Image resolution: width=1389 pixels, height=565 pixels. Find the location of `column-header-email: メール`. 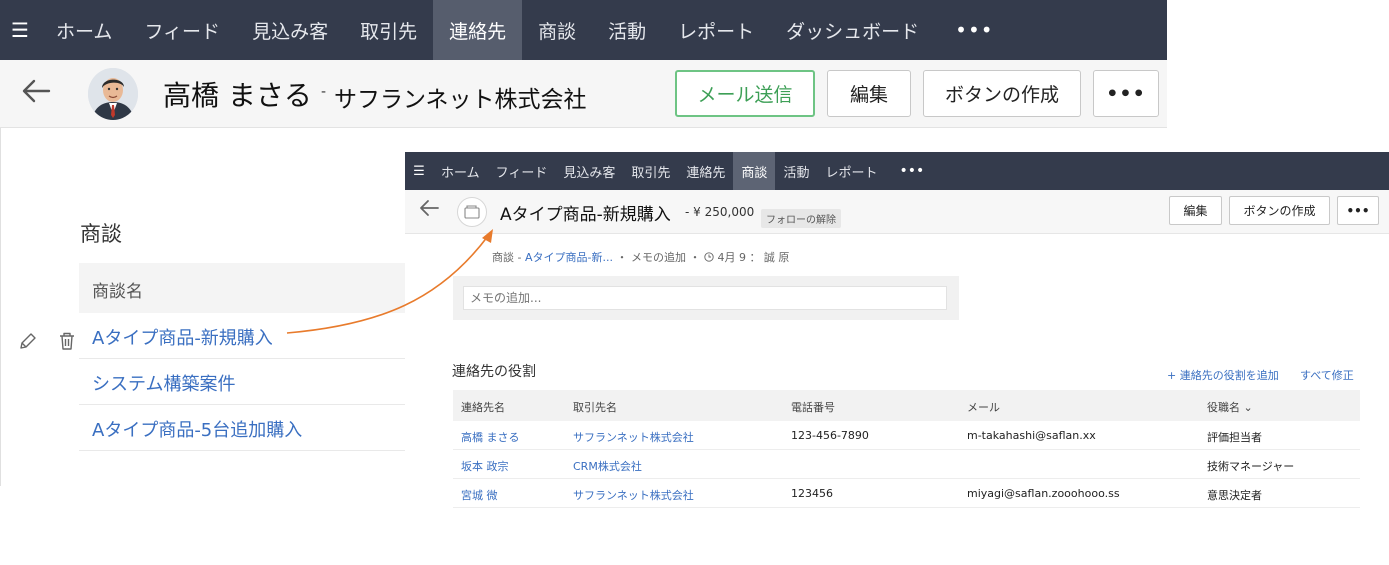

column-header-email: メール is located at coordinates (983, 407).